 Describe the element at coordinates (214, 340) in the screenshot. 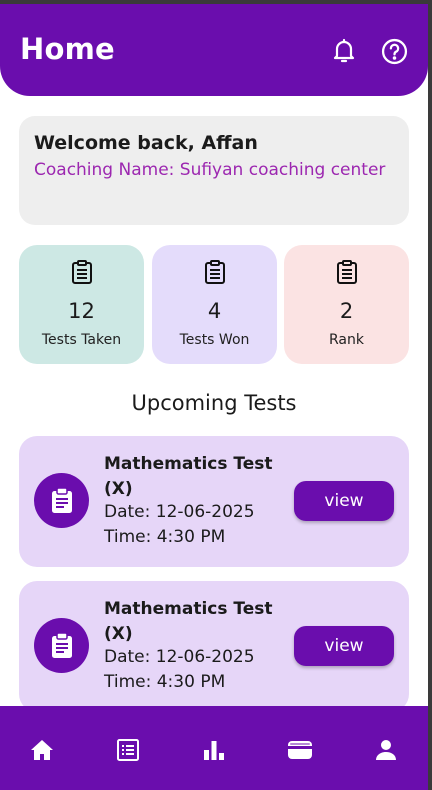

I see `stat-label: Tests Won` at that location.